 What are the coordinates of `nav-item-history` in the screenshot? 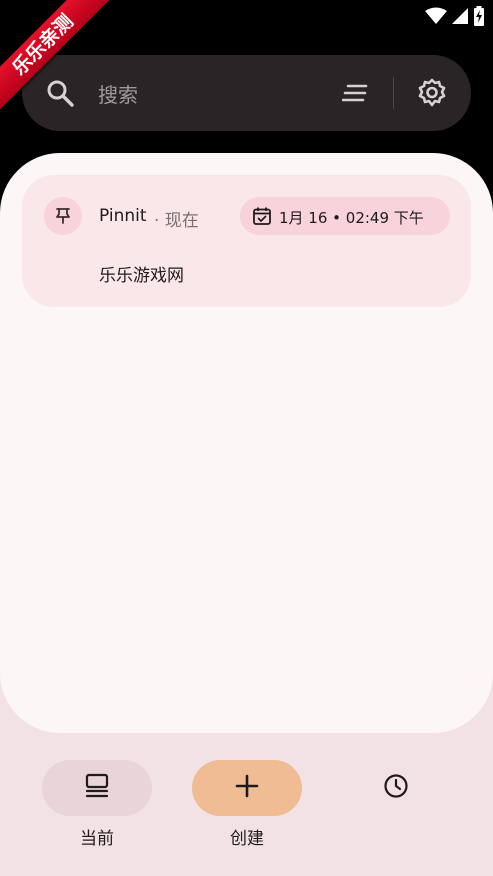 It's located at (396, 788).